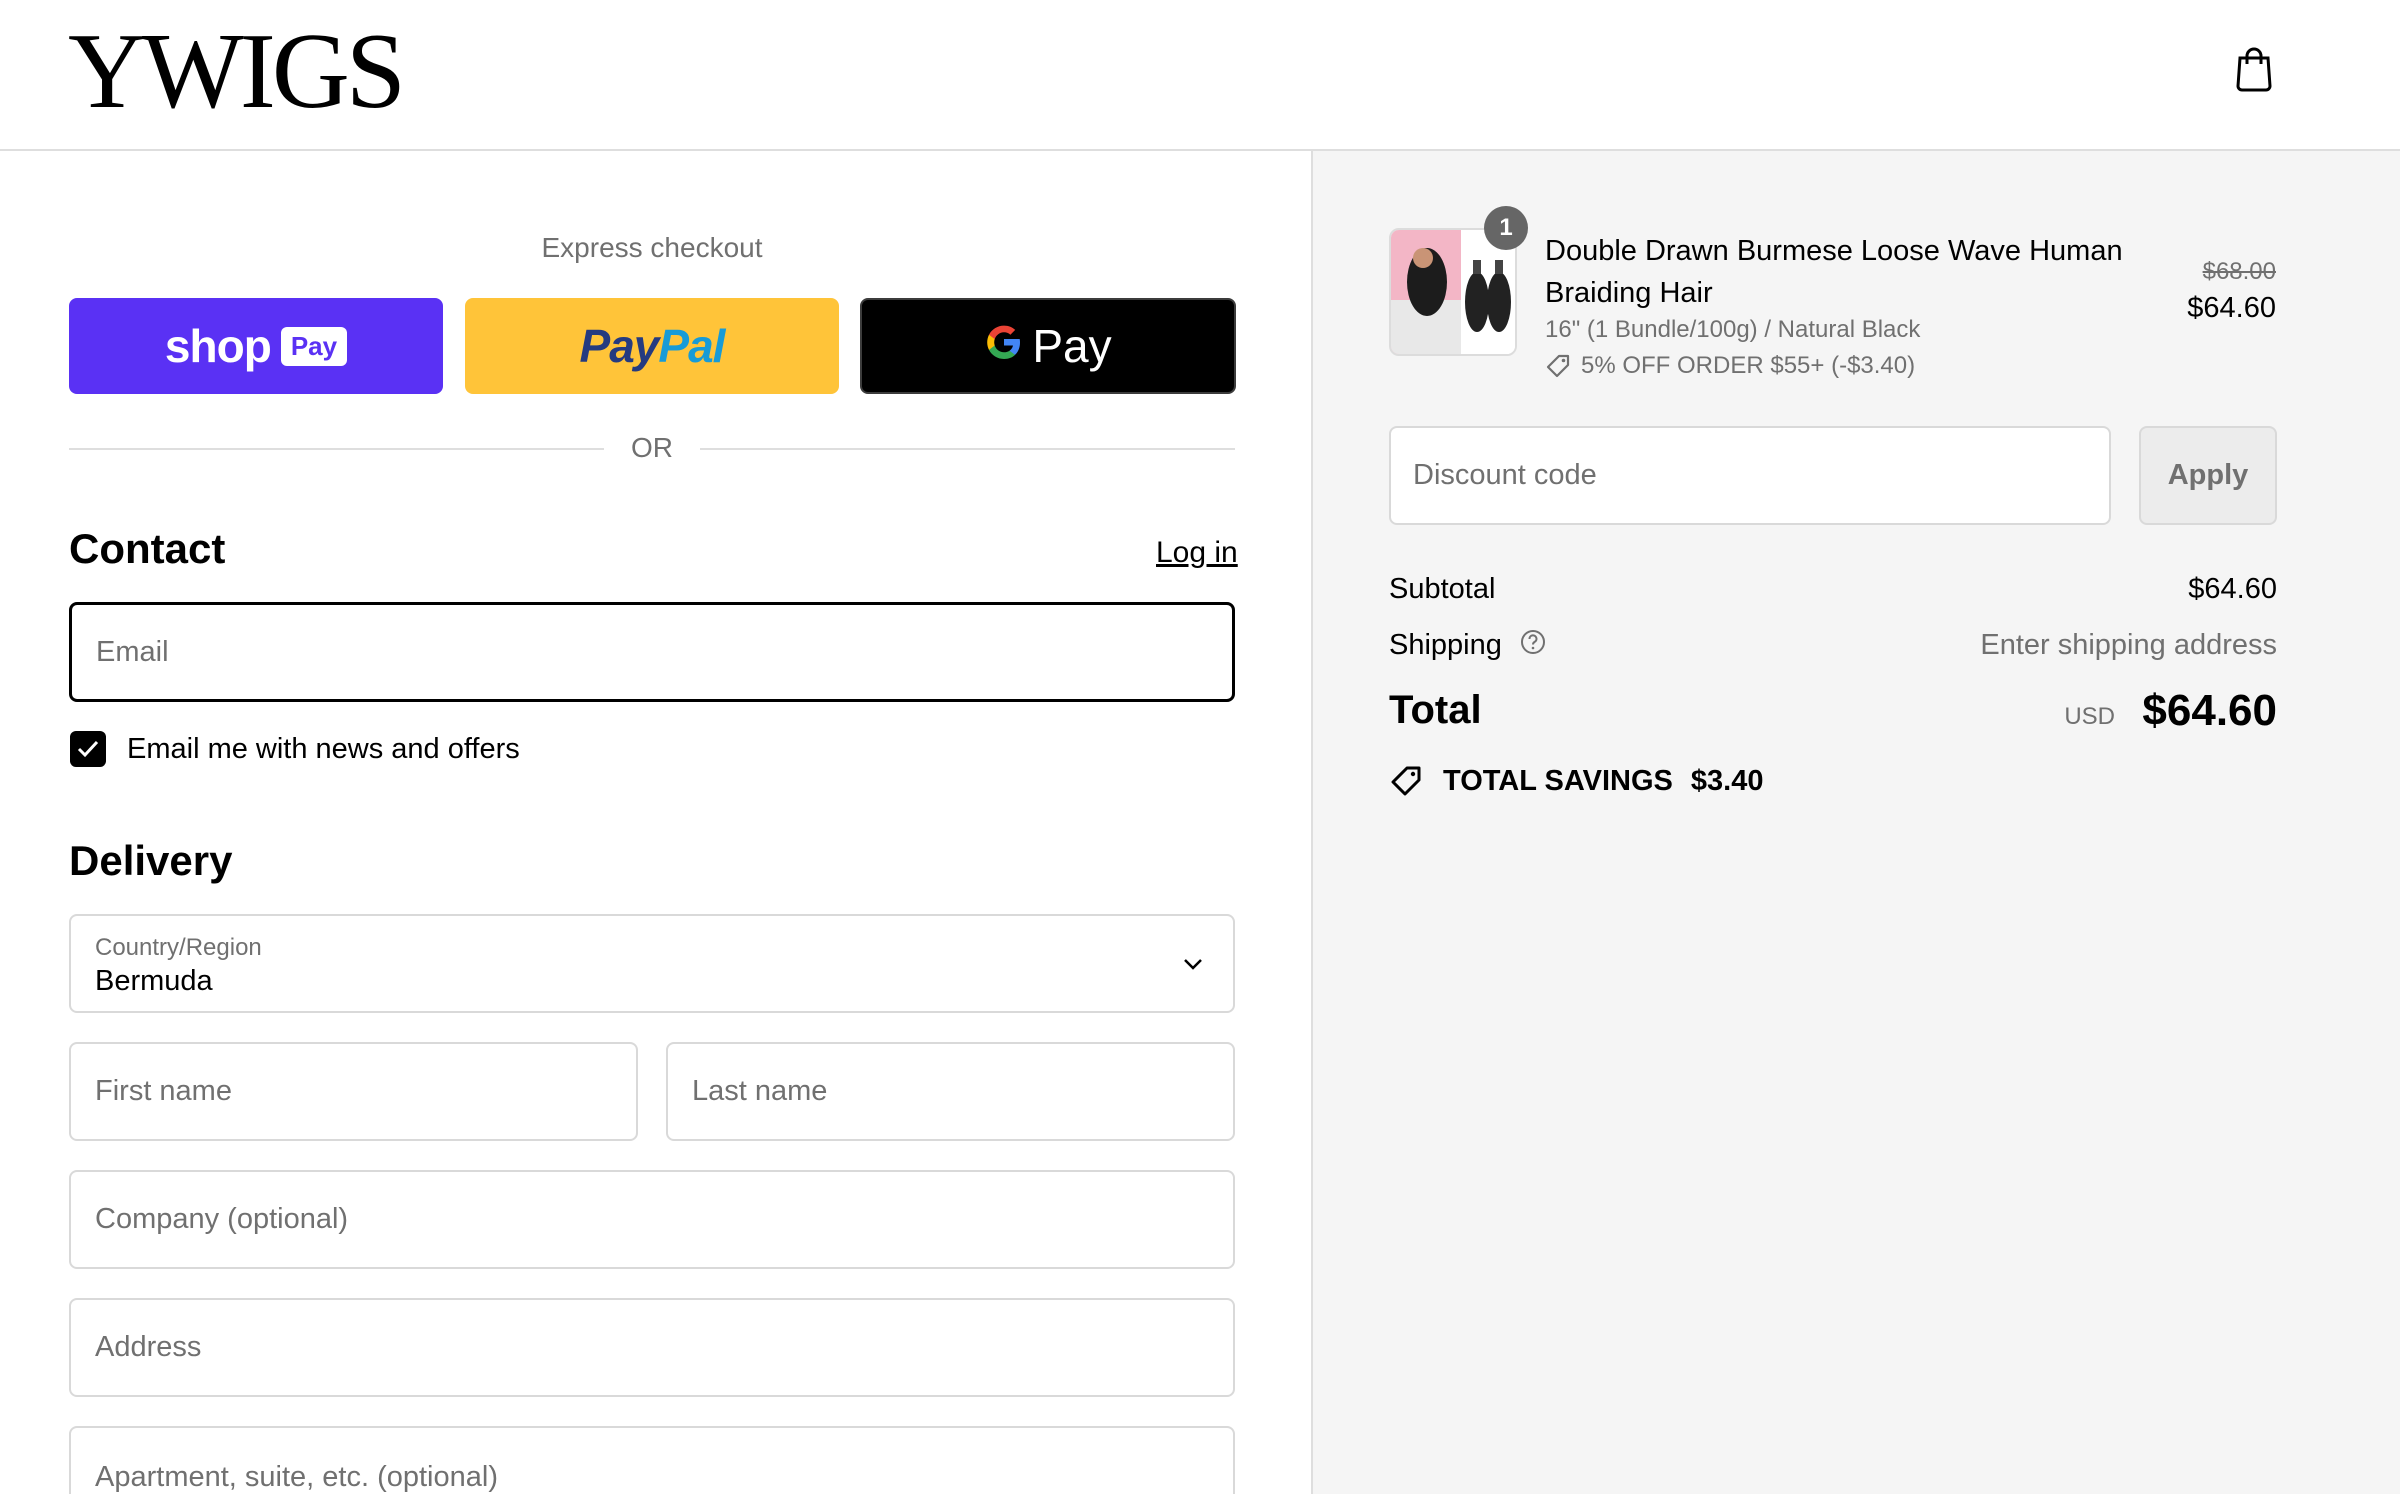  I want to click on original-price: $68.00, so click(2239, 271).